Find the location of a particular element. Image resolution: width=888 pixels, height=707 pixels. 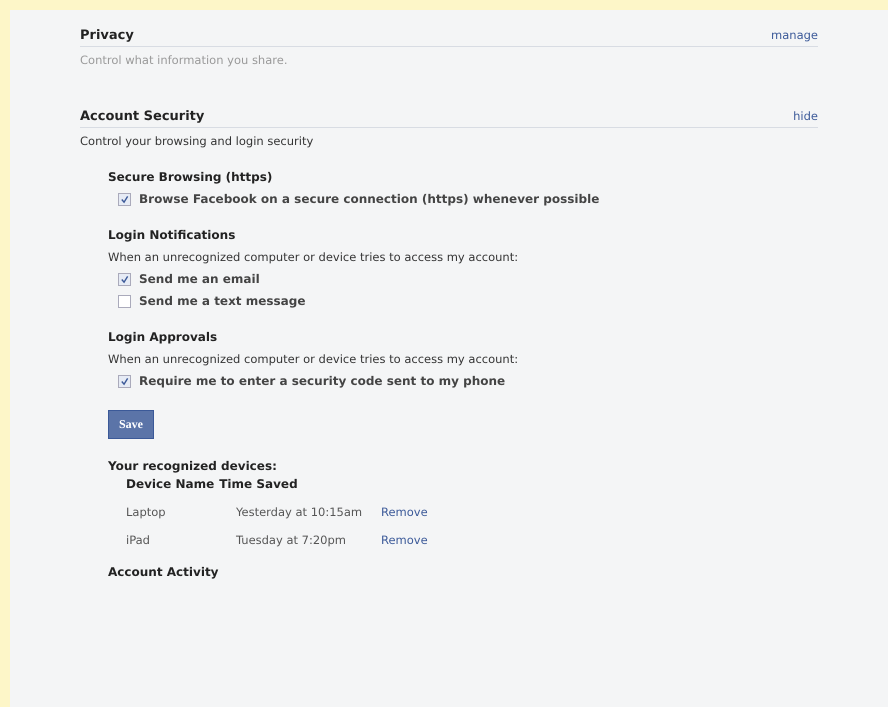

manage-link: manage is located at coordinates (794, 35).